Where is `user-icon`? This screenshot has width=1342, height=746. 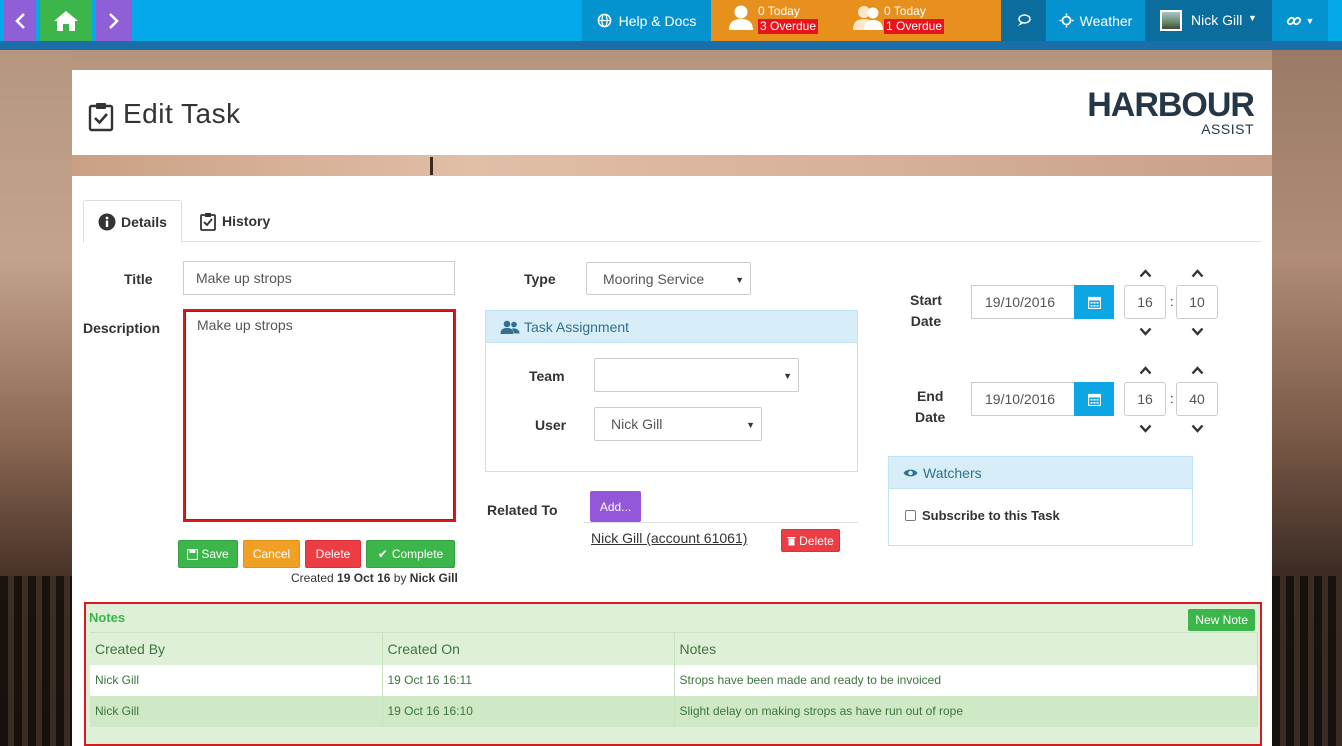
user-icon is located at coordinates (741, 17).